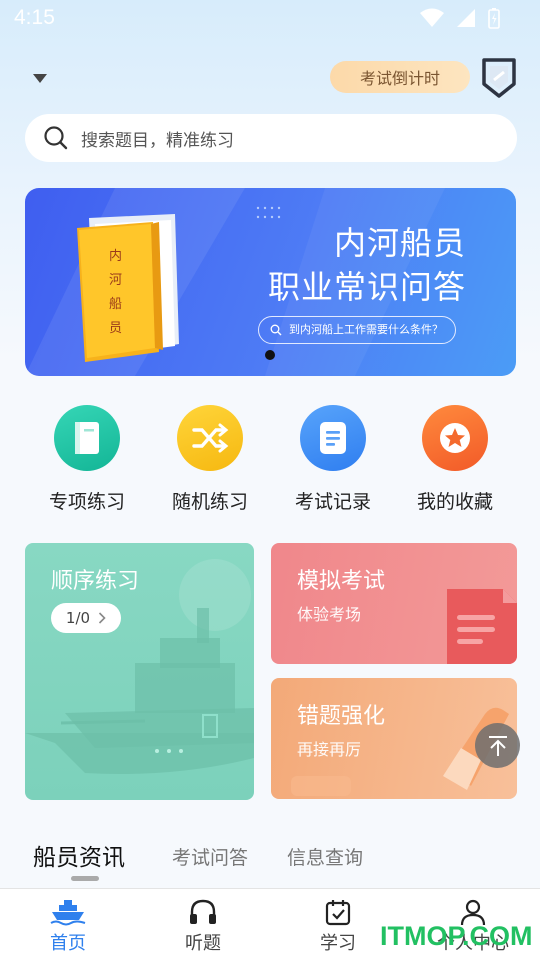 This screenshot has width=540, height=960. Describe the element at coordinates (115, 280) in the screenshot. I see `svg-text: 河` at that location.